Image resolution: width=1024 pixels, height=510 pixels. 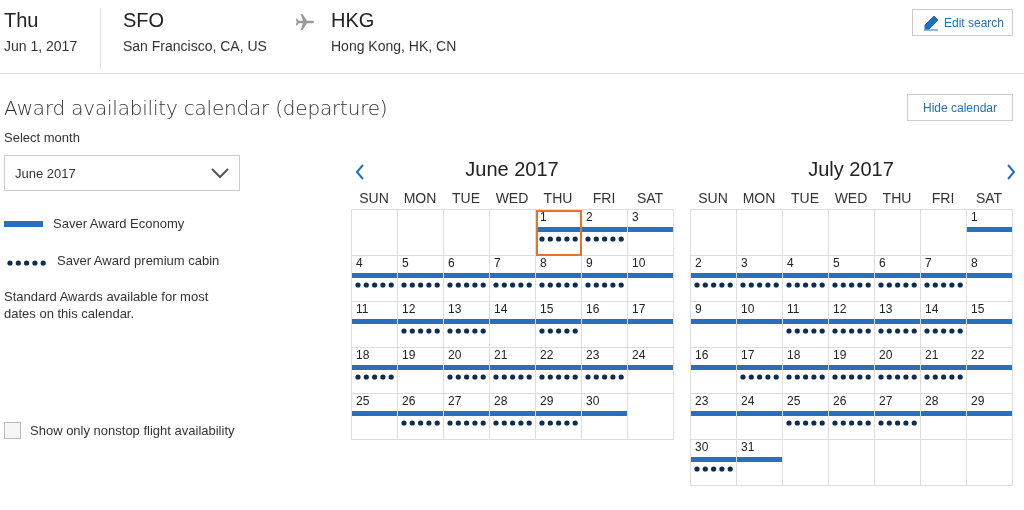 I want to click on month-dropdown: June 2017, so click(x=122, y=173).